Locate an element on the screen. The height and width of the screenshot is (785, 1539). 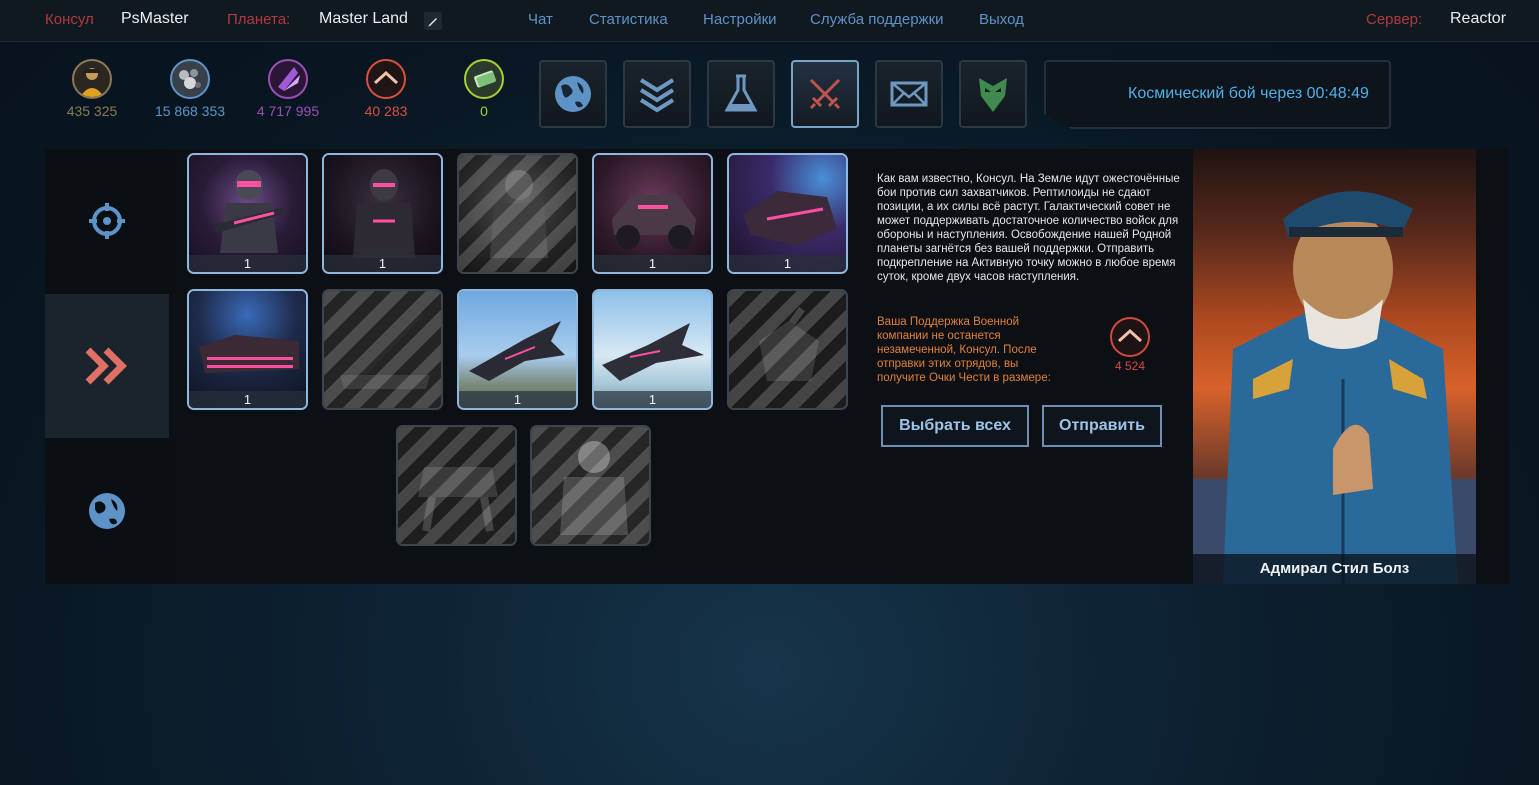
server-label: Сервер: is located at coordinates (1394, 19).